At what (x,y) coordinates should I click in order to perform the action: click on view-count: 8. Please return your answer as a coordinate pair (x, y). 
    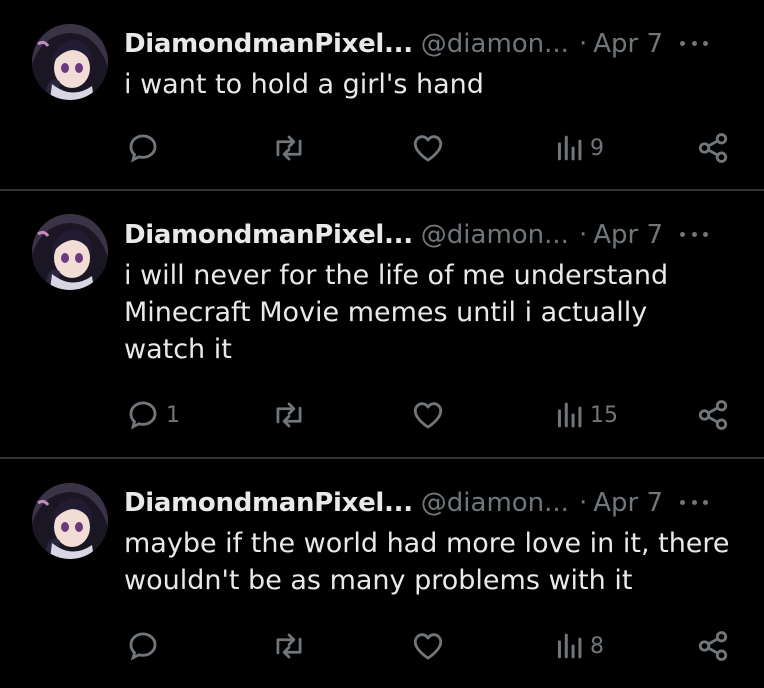
    Looking at the image, I should click on (597, 646).